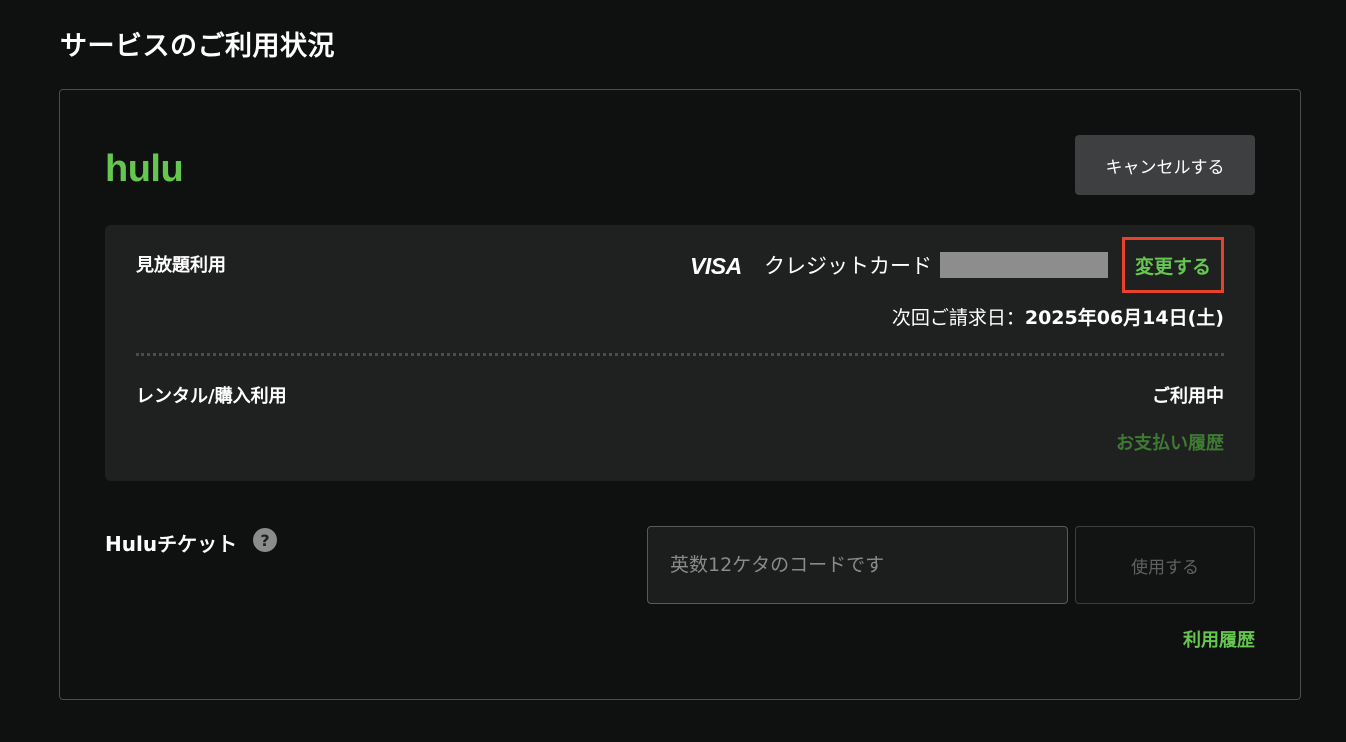  Describe the element at coordinates (197, 46) in the screenshot. I see `page-title: サービスのご利用状況` at that location.